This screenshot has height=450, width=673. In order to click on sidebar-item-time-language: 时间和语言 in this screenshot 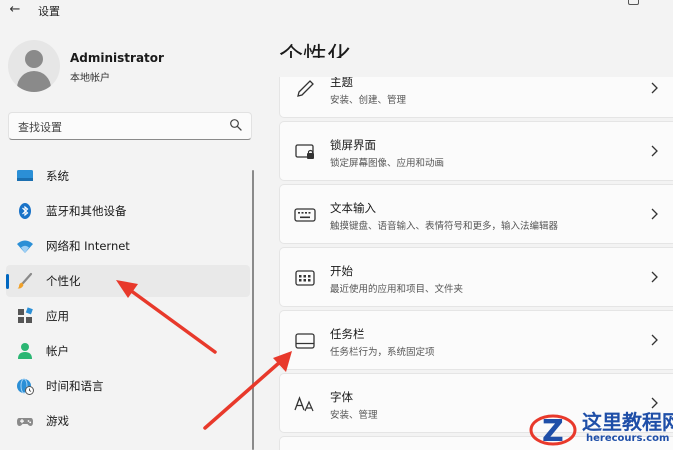, I will do `click(128, 386)`.